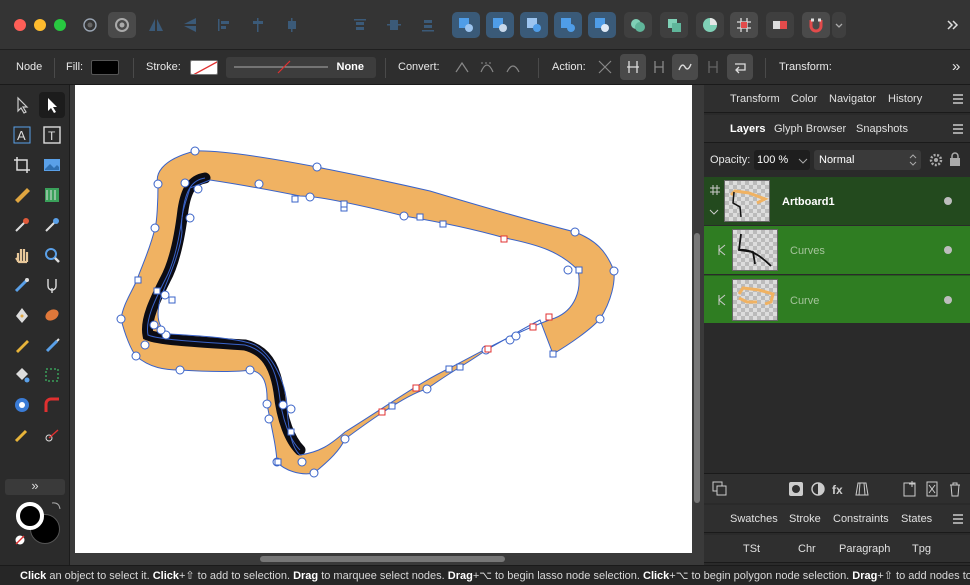 This screenshot has height=585, width=970. What do you see at coordinates (462, 67) in the screenshot?
I see `convert-sharp-icon` at bounding box center [462, 67].